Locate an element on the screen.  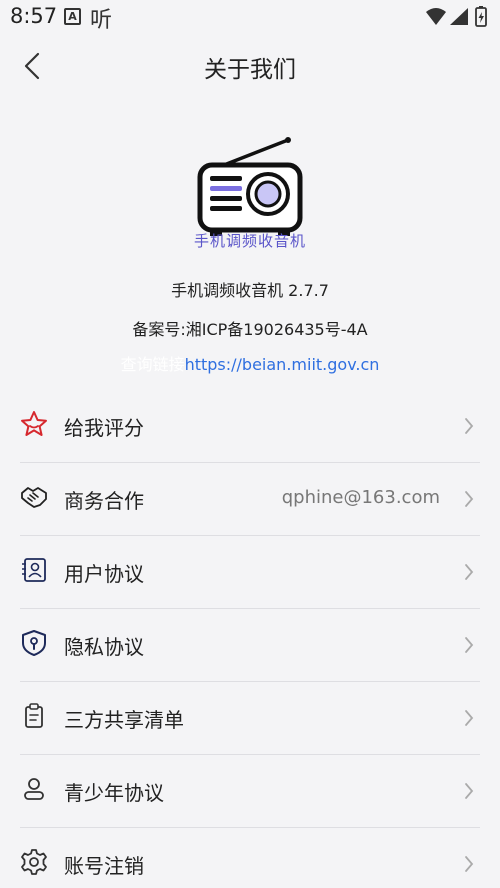
query-label: 查询链接 is located at coordinates (152, 364).